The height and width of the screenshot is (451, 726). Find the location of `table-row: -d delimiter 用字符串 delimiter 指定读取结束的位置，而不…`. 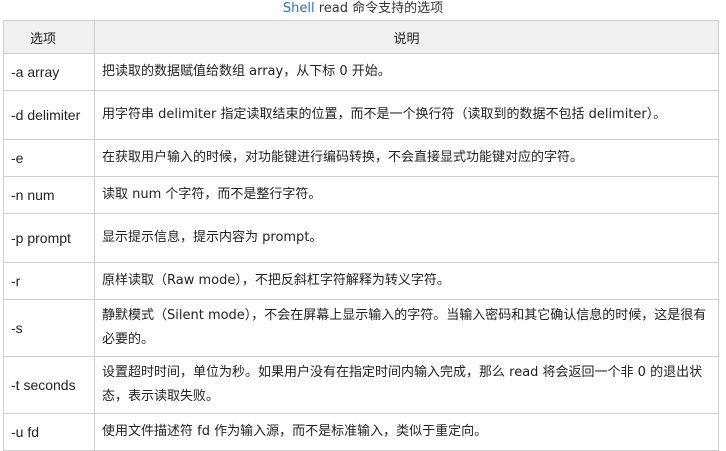

table-row: -d delimiter 用字符串 delimiter 指定读取结束的位置，而不… is located at coordinates (361, 115).